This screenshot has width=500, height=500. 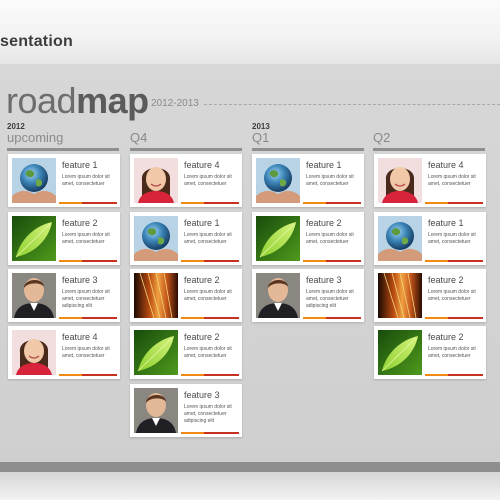 I want to click on column-header-q4: Q4, so click(x=186, y=136).